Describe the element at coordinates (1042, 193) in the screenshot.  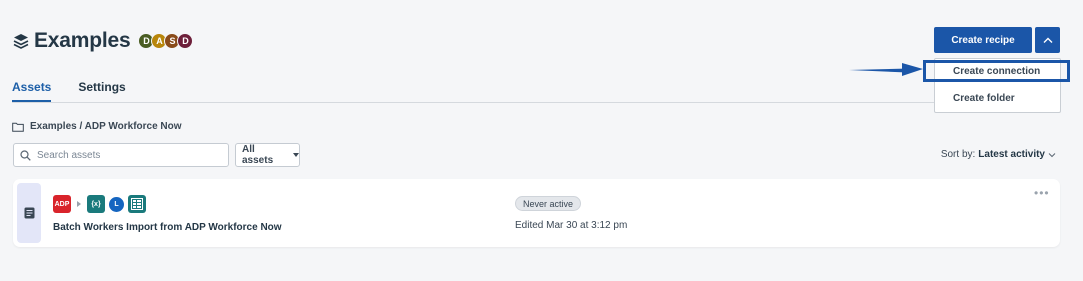
I see `more-options-icon: •••` at that location.